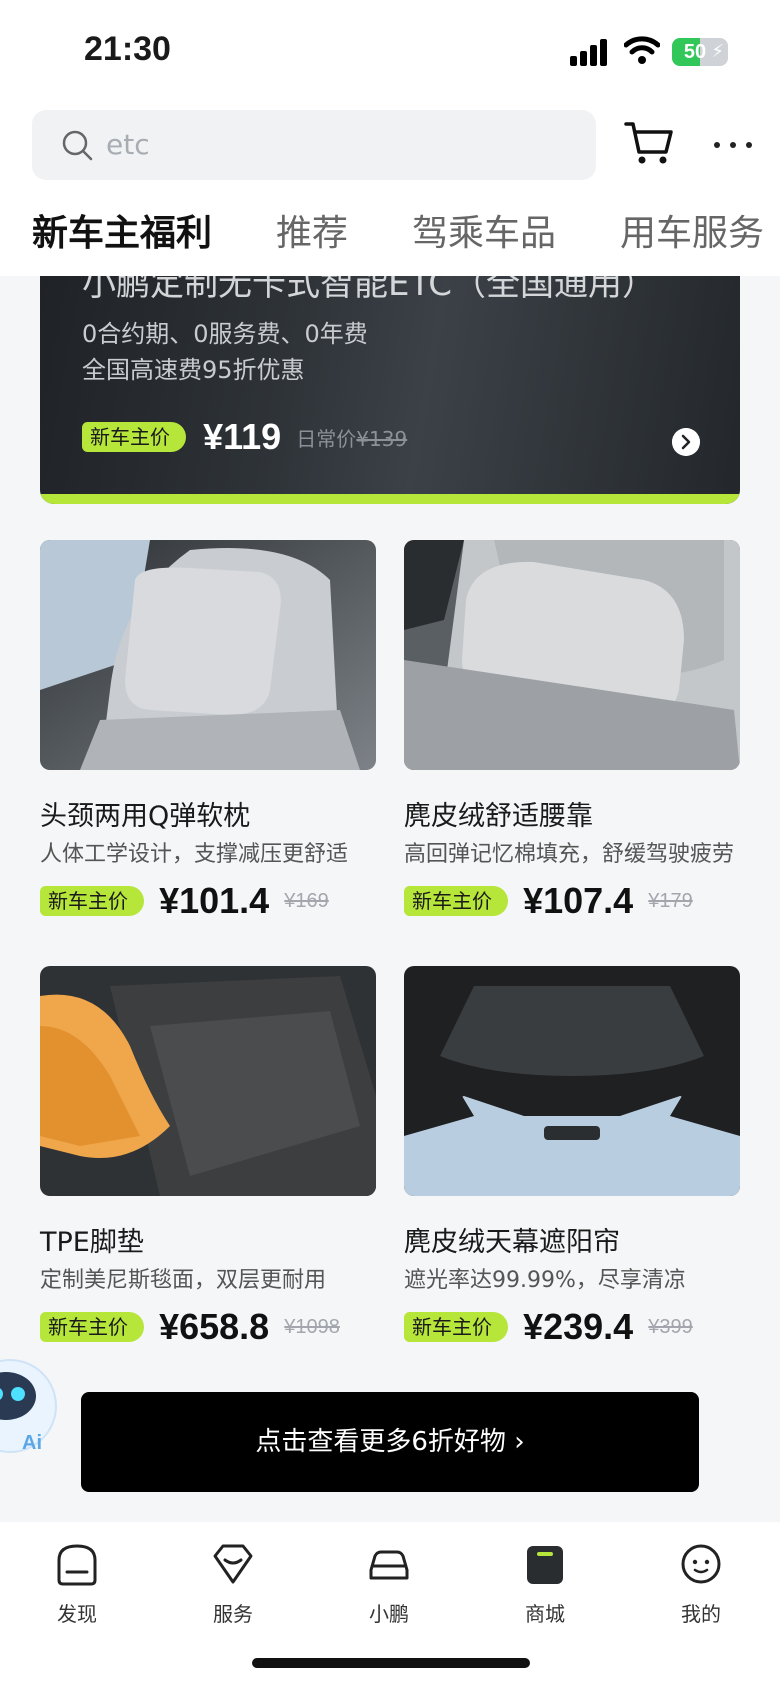  What do you see at coordinates (208, 1081) in the screenshot?
I see `product-image-floor-mat` at bounding box center [208, 1081].